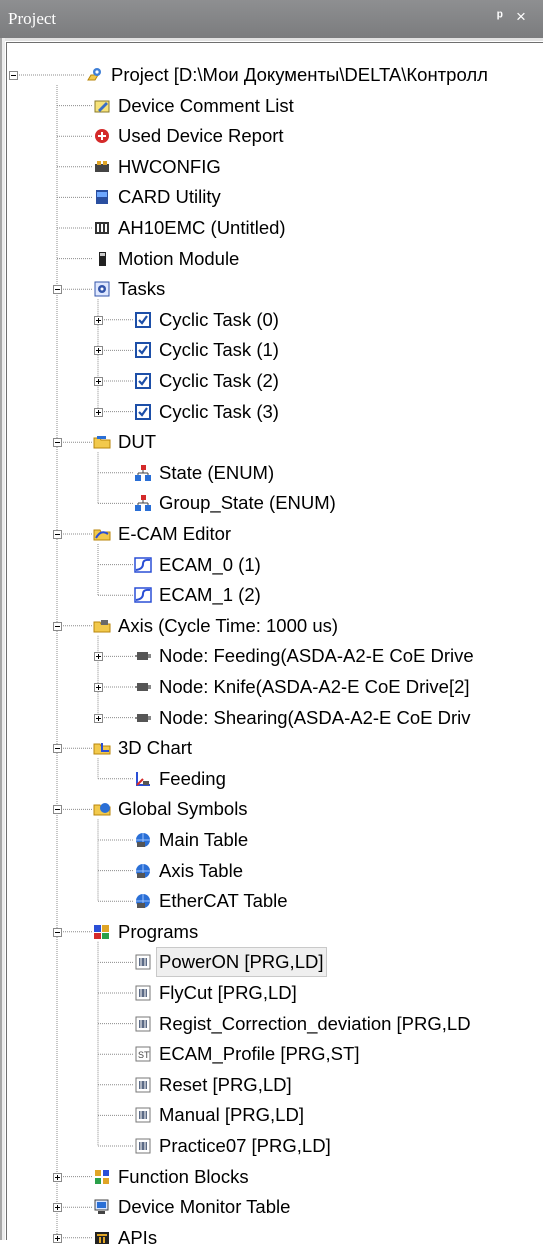  I want to click on tree-node-label: E-CAM Editor, so click(175, 533).